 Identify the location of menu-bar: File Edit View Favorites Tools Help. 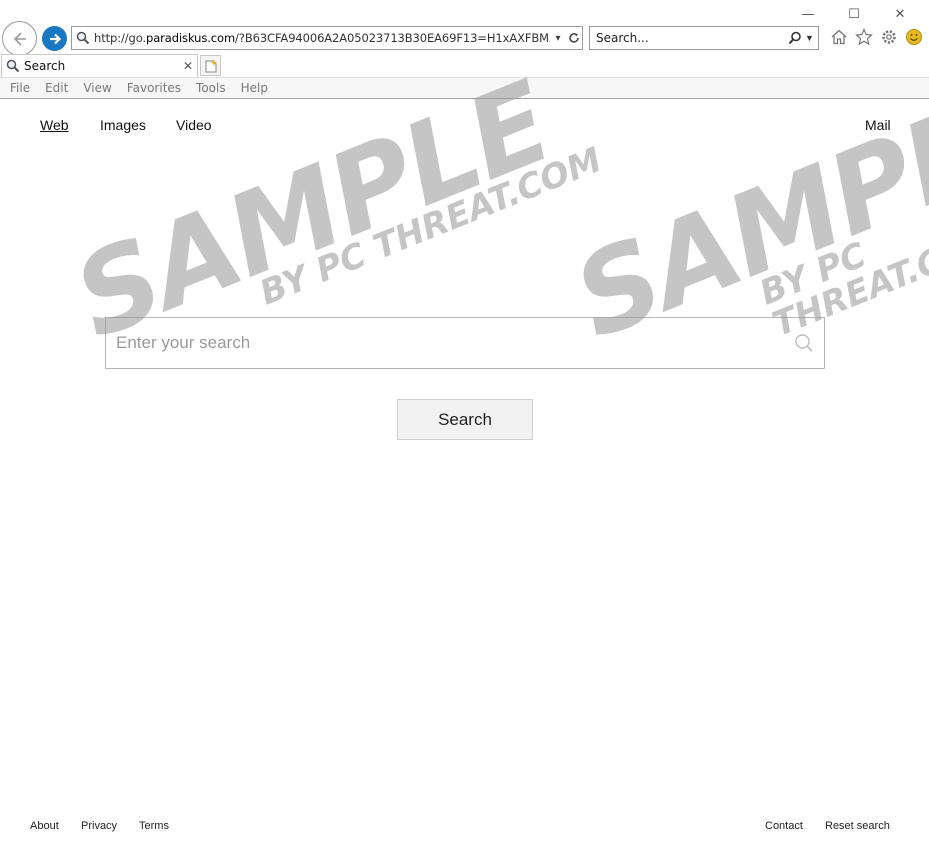
(464, 87).